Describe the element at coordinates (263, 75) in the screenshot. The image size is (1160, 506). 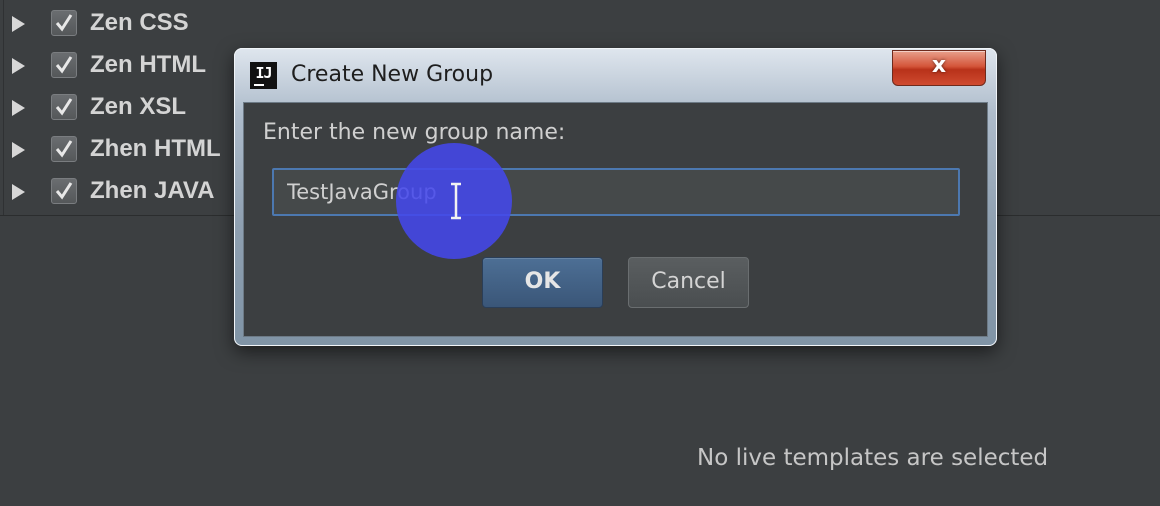
I see `intellij-app-icon: IJ` at that location.